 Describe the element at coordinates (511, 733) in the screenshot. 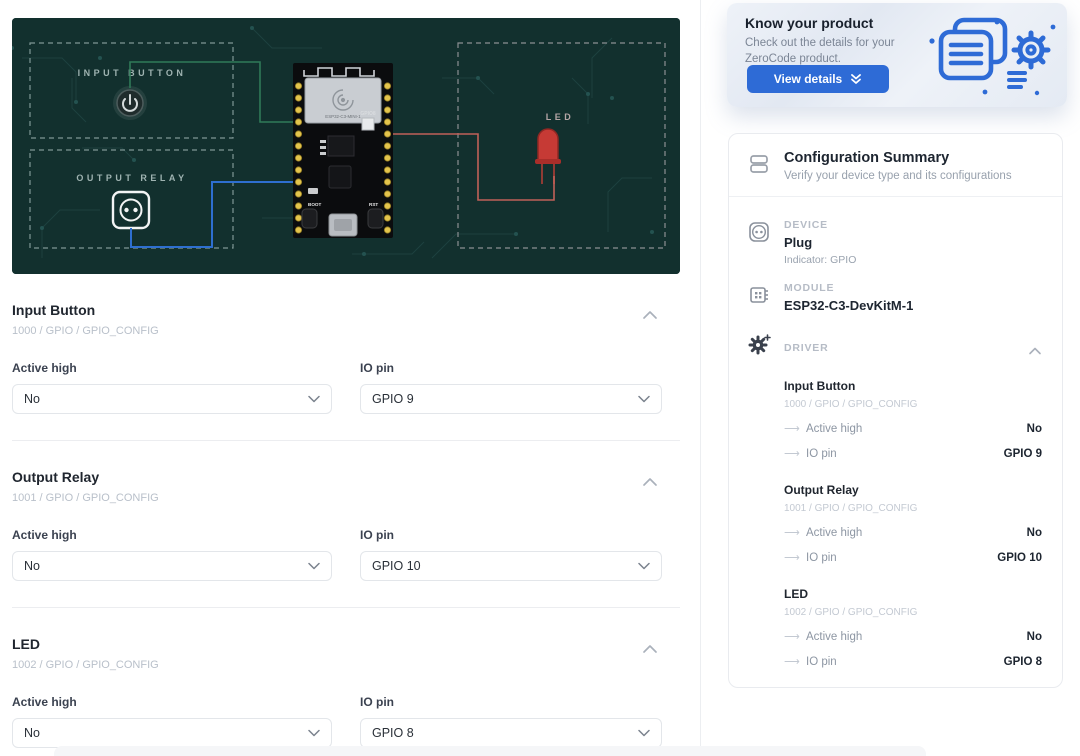

I see `io-pin-select: GPIO 8` at that location.